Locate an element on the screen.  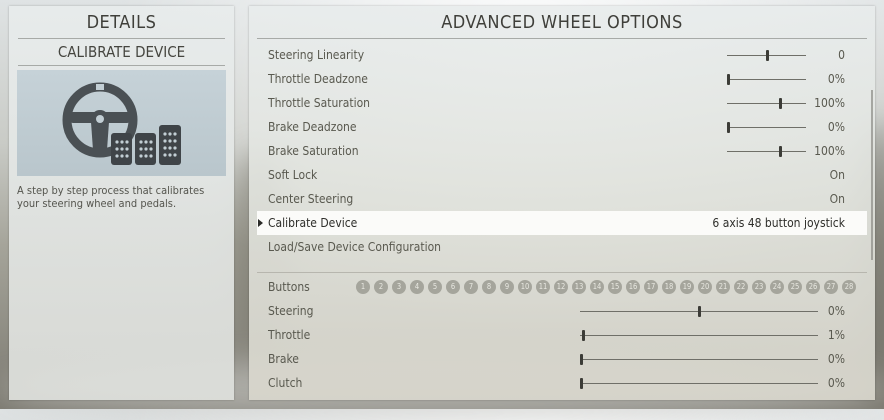
divider is located at coordinates (562, 272).